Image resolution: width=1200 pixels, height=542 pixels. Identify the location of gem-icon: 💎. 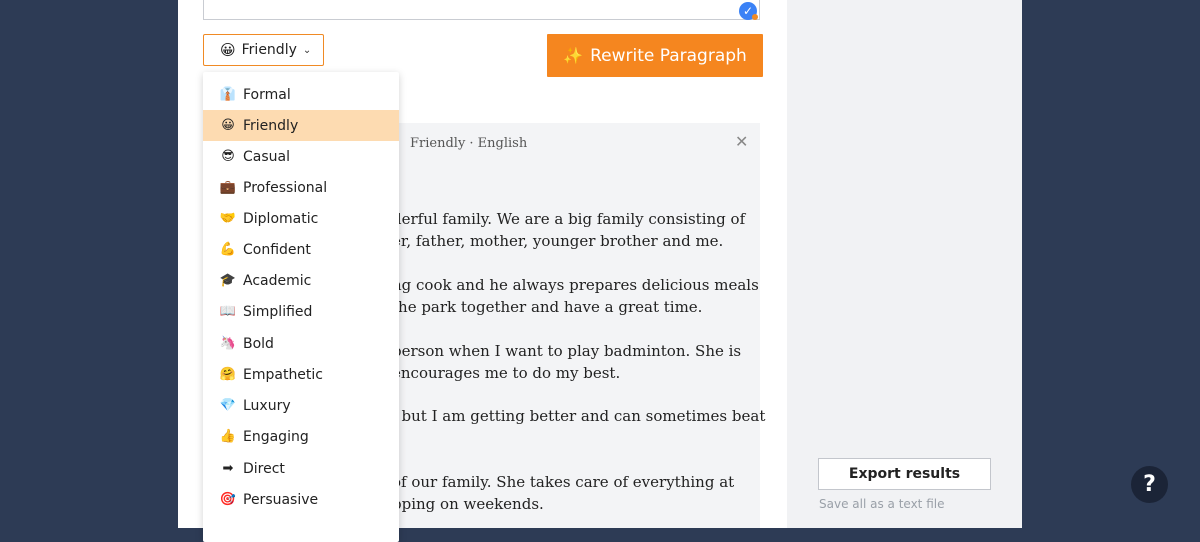
(228, 405).